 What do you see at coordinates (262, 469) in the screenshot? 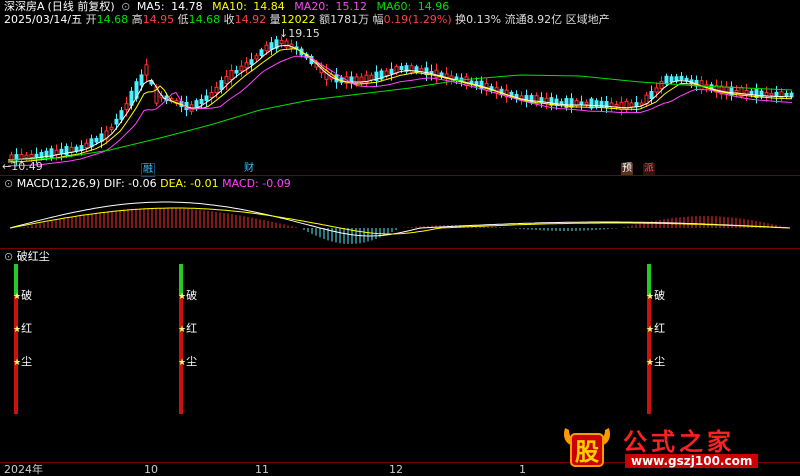
I see `date-axis-label-2: 11` at bounding box center [262, 469].